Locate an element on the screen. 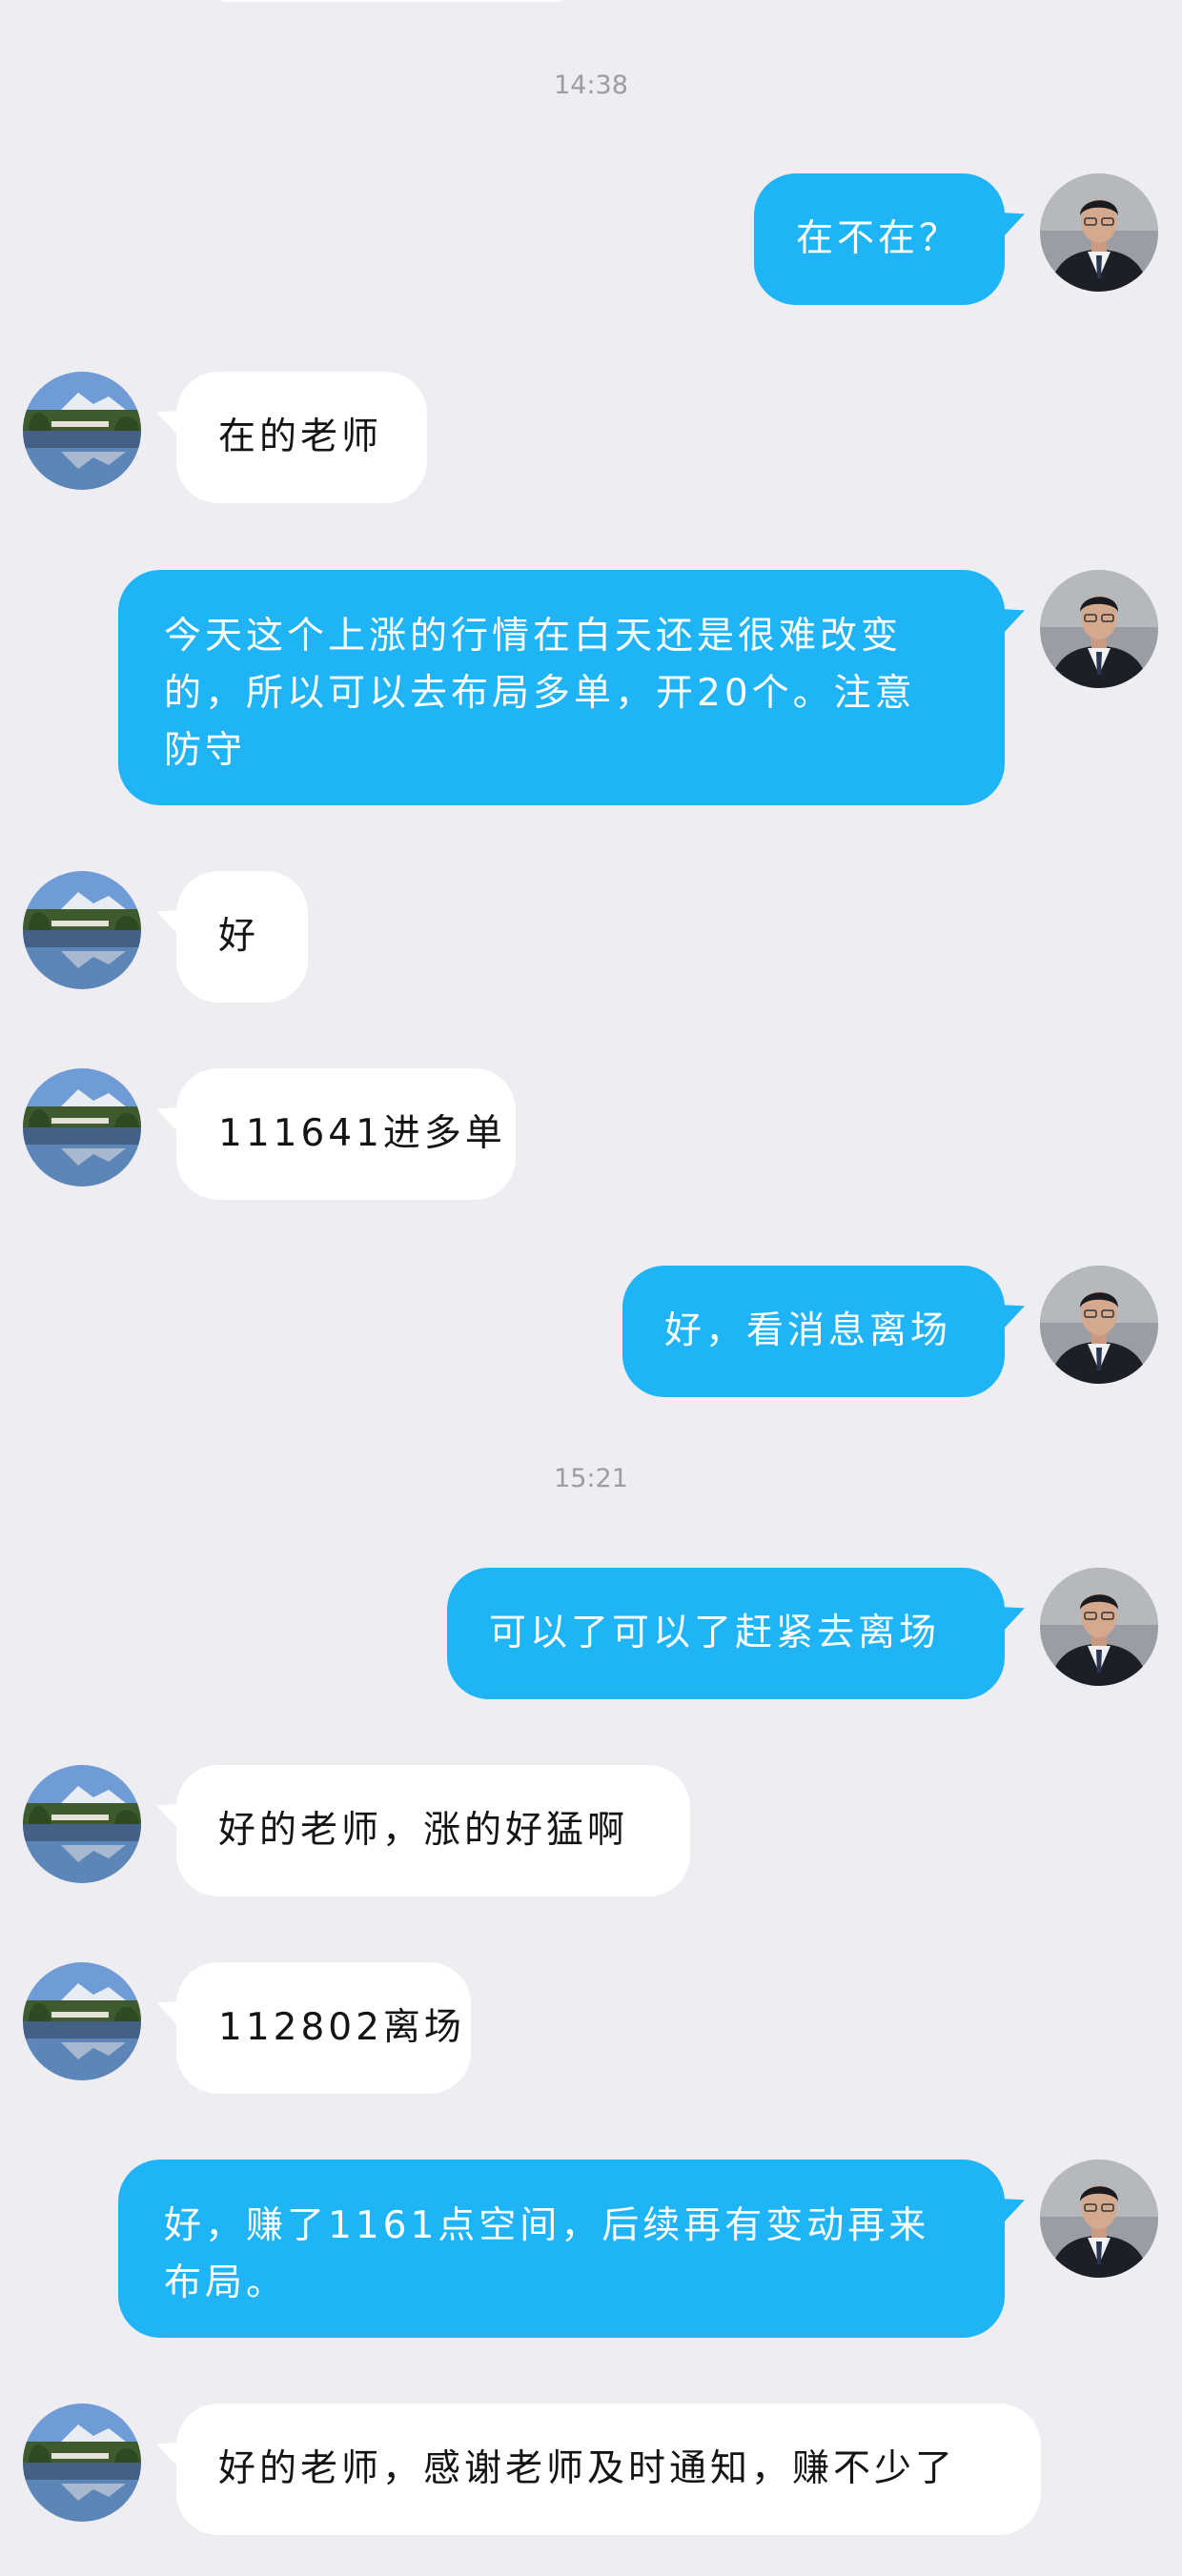 The height and width of the screenshot is (2576, 1182). outgoing-message: 好，赚了1161点空间，后续再有变动再来布局。 is located at coordinates (561, 2249).